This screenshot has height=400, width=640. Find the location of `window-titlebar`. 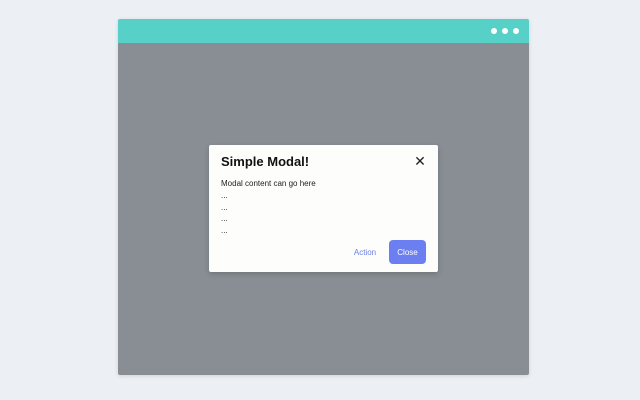

window-titlebar is located at coordinates (323, 31).